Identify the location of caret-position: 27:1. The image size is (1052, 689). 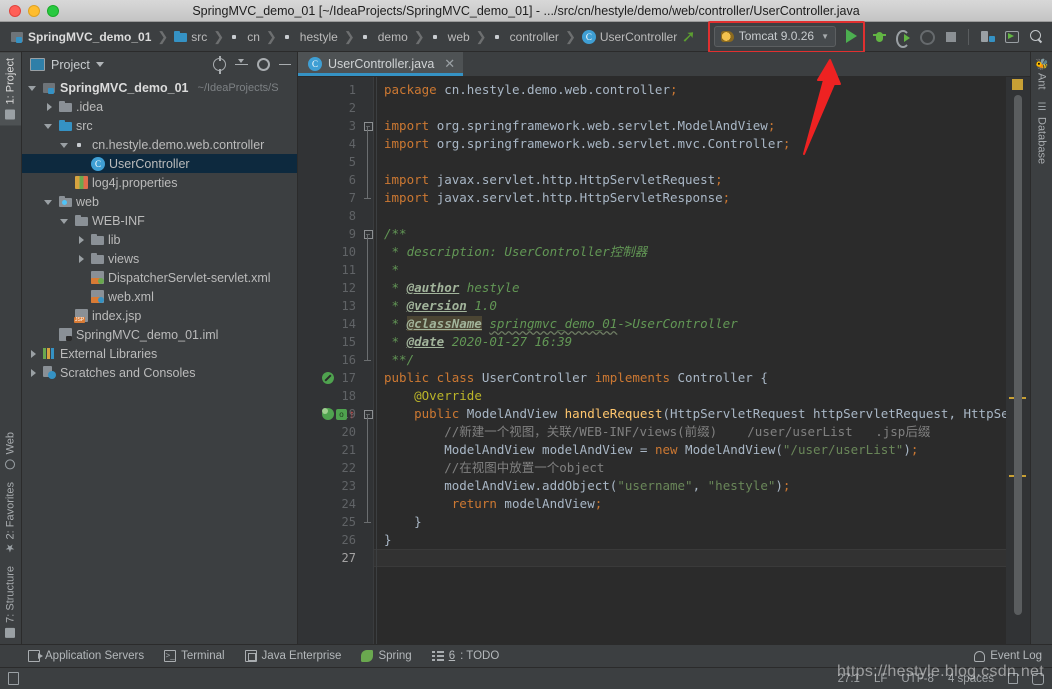
(849, 679).